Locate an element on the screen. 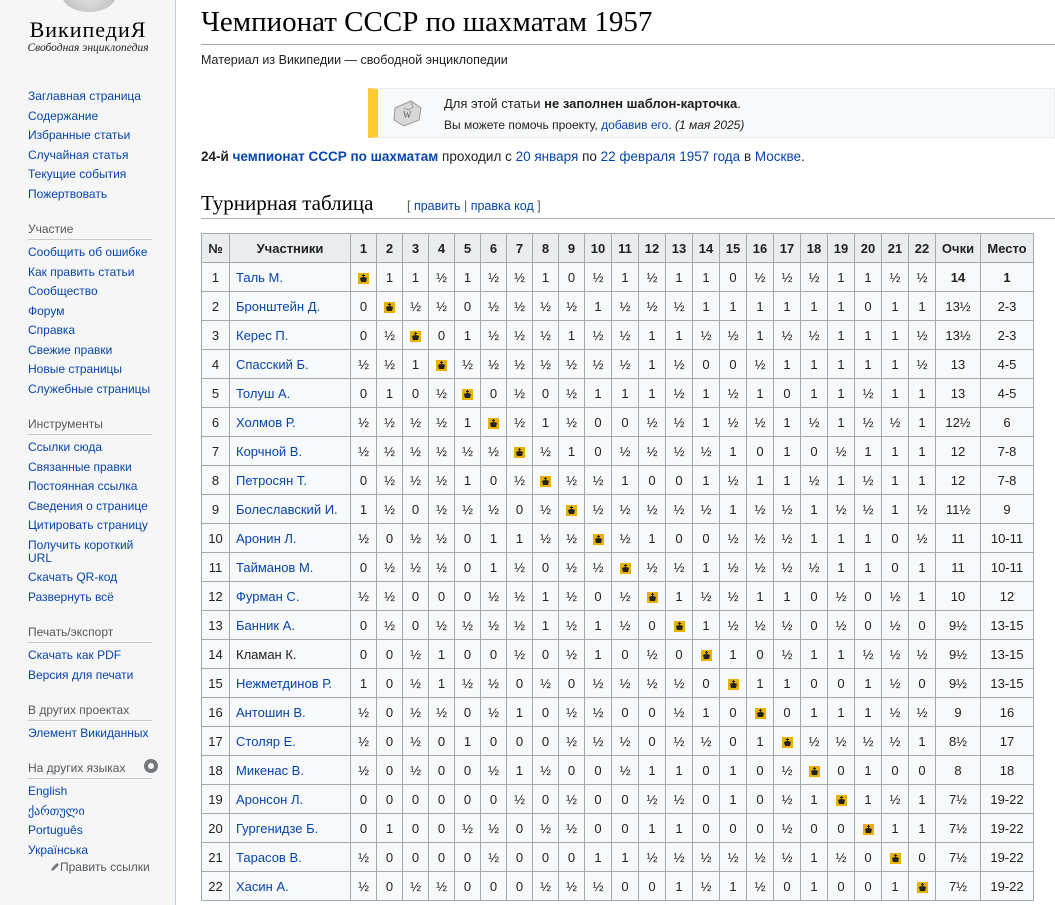 The height and width of the screenshot is (905, 1055). player-link: Антошин В. is located at coordinates (271, 712).